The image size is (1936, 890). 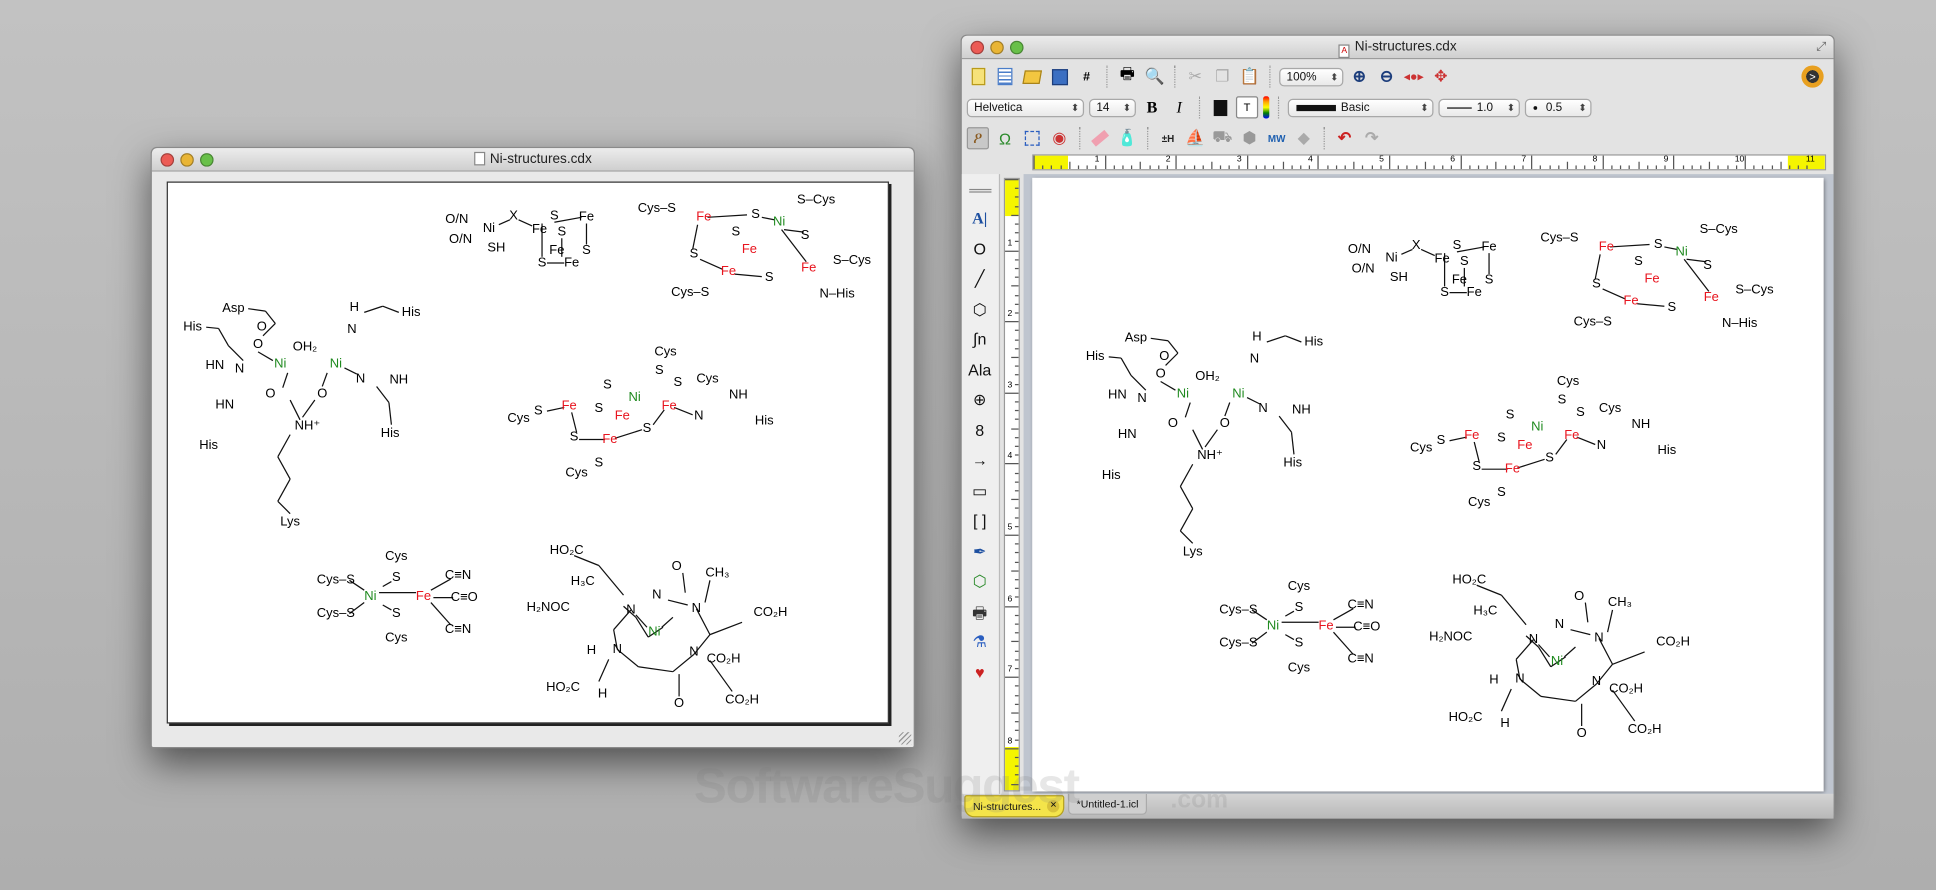 What do you see at coordinates (905, 738) in the screenshot?
I see `resize-grip` at bounding box center [905, 738].